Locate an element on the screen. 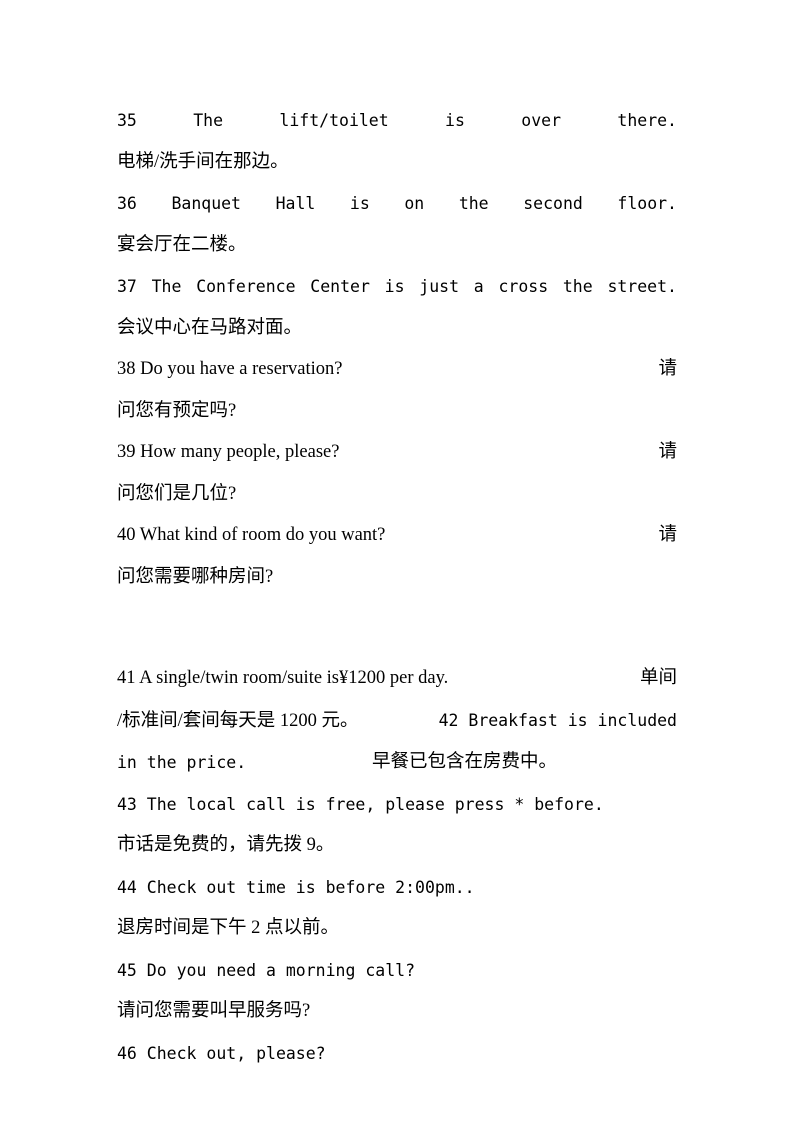  entry-39-overflow-char: 请 is located at coordinates (667, 452).